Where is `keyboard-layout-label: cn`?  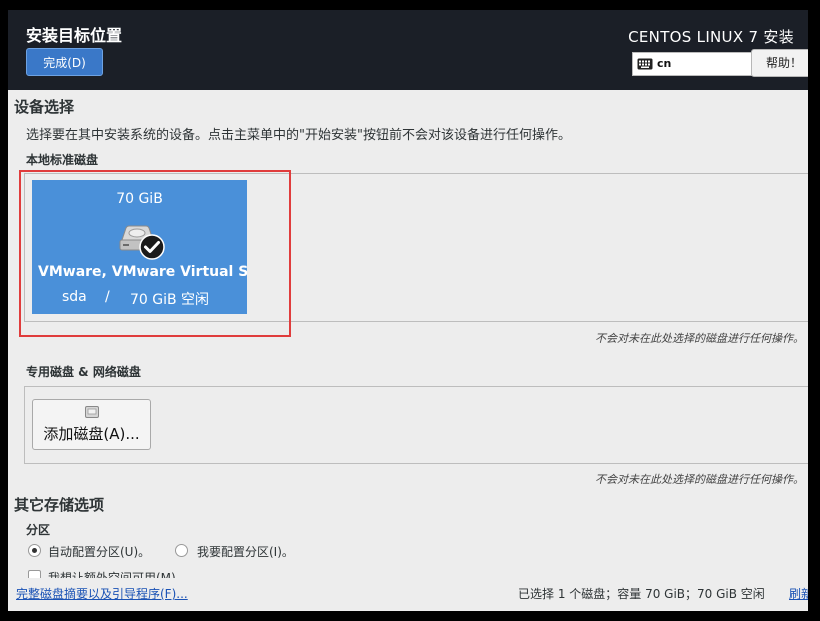
keyboard-layout-label: cn is located at coordinates (664, 63).